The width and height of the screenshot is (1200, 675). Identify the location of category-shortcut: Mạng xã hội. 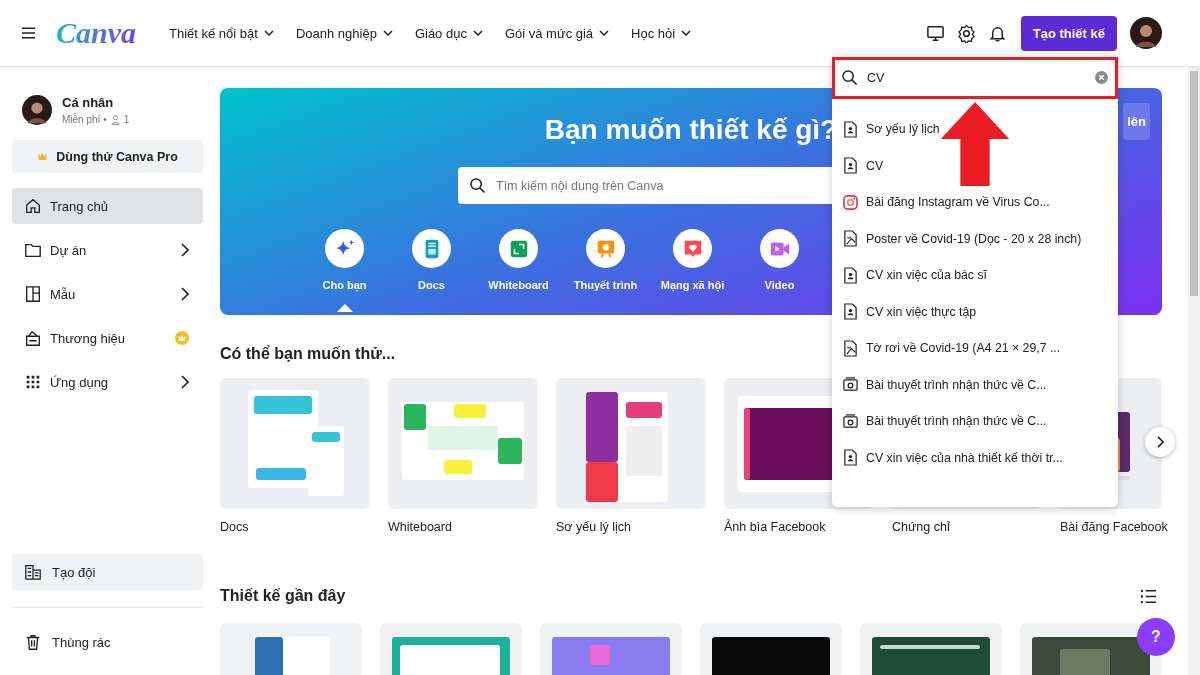
(692, 270).